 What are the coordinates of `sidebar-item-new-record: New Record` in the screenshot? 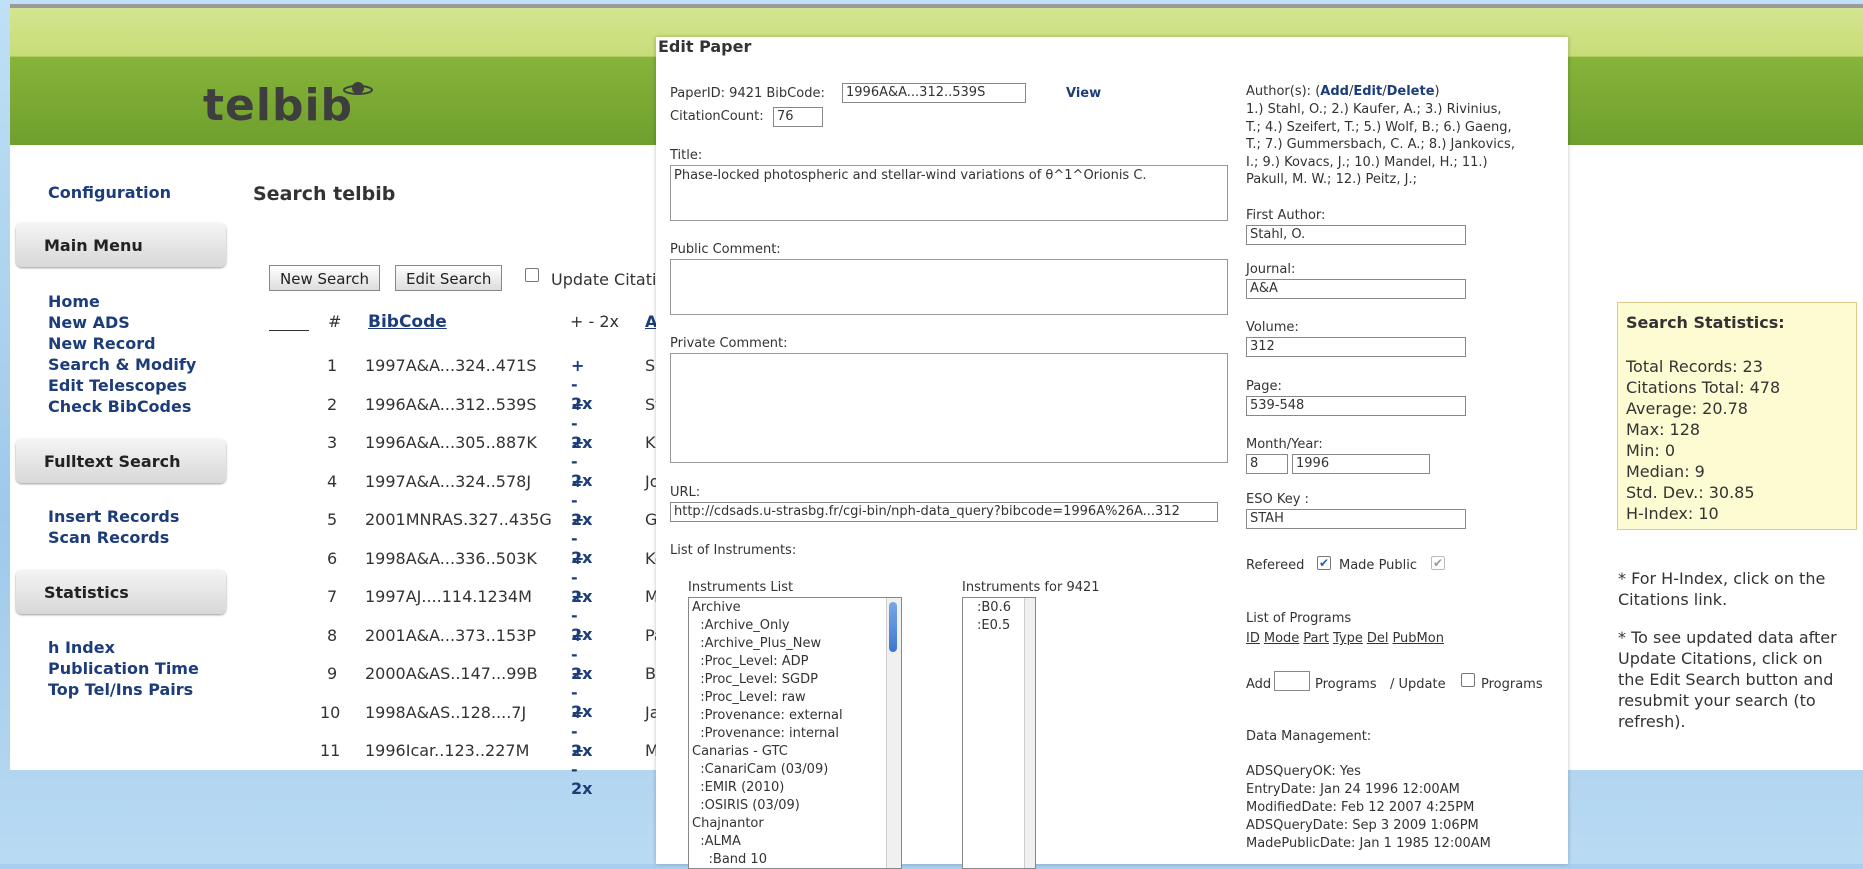 It's located at (102, 343).